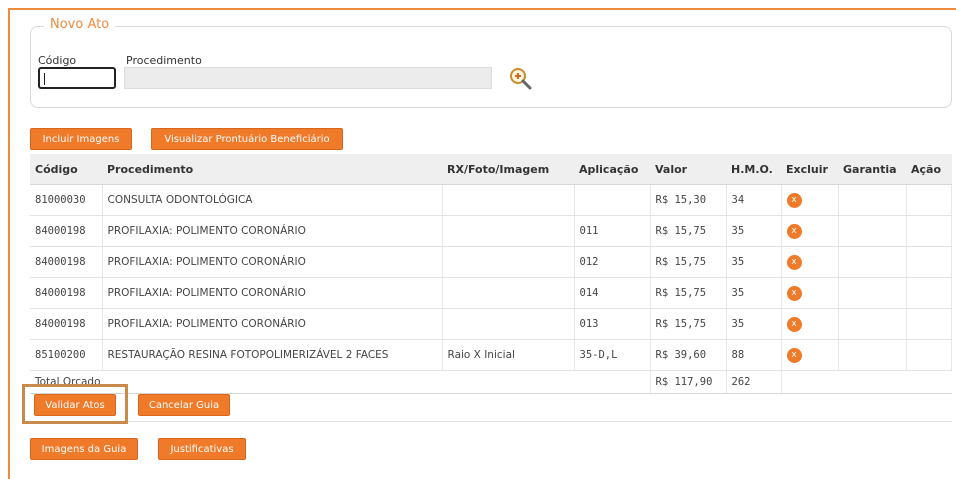 Image resolution: width=956 pixels, height=479 pixels. I want to click on col-procedimento-header: Procedimento, so click(272, 169).